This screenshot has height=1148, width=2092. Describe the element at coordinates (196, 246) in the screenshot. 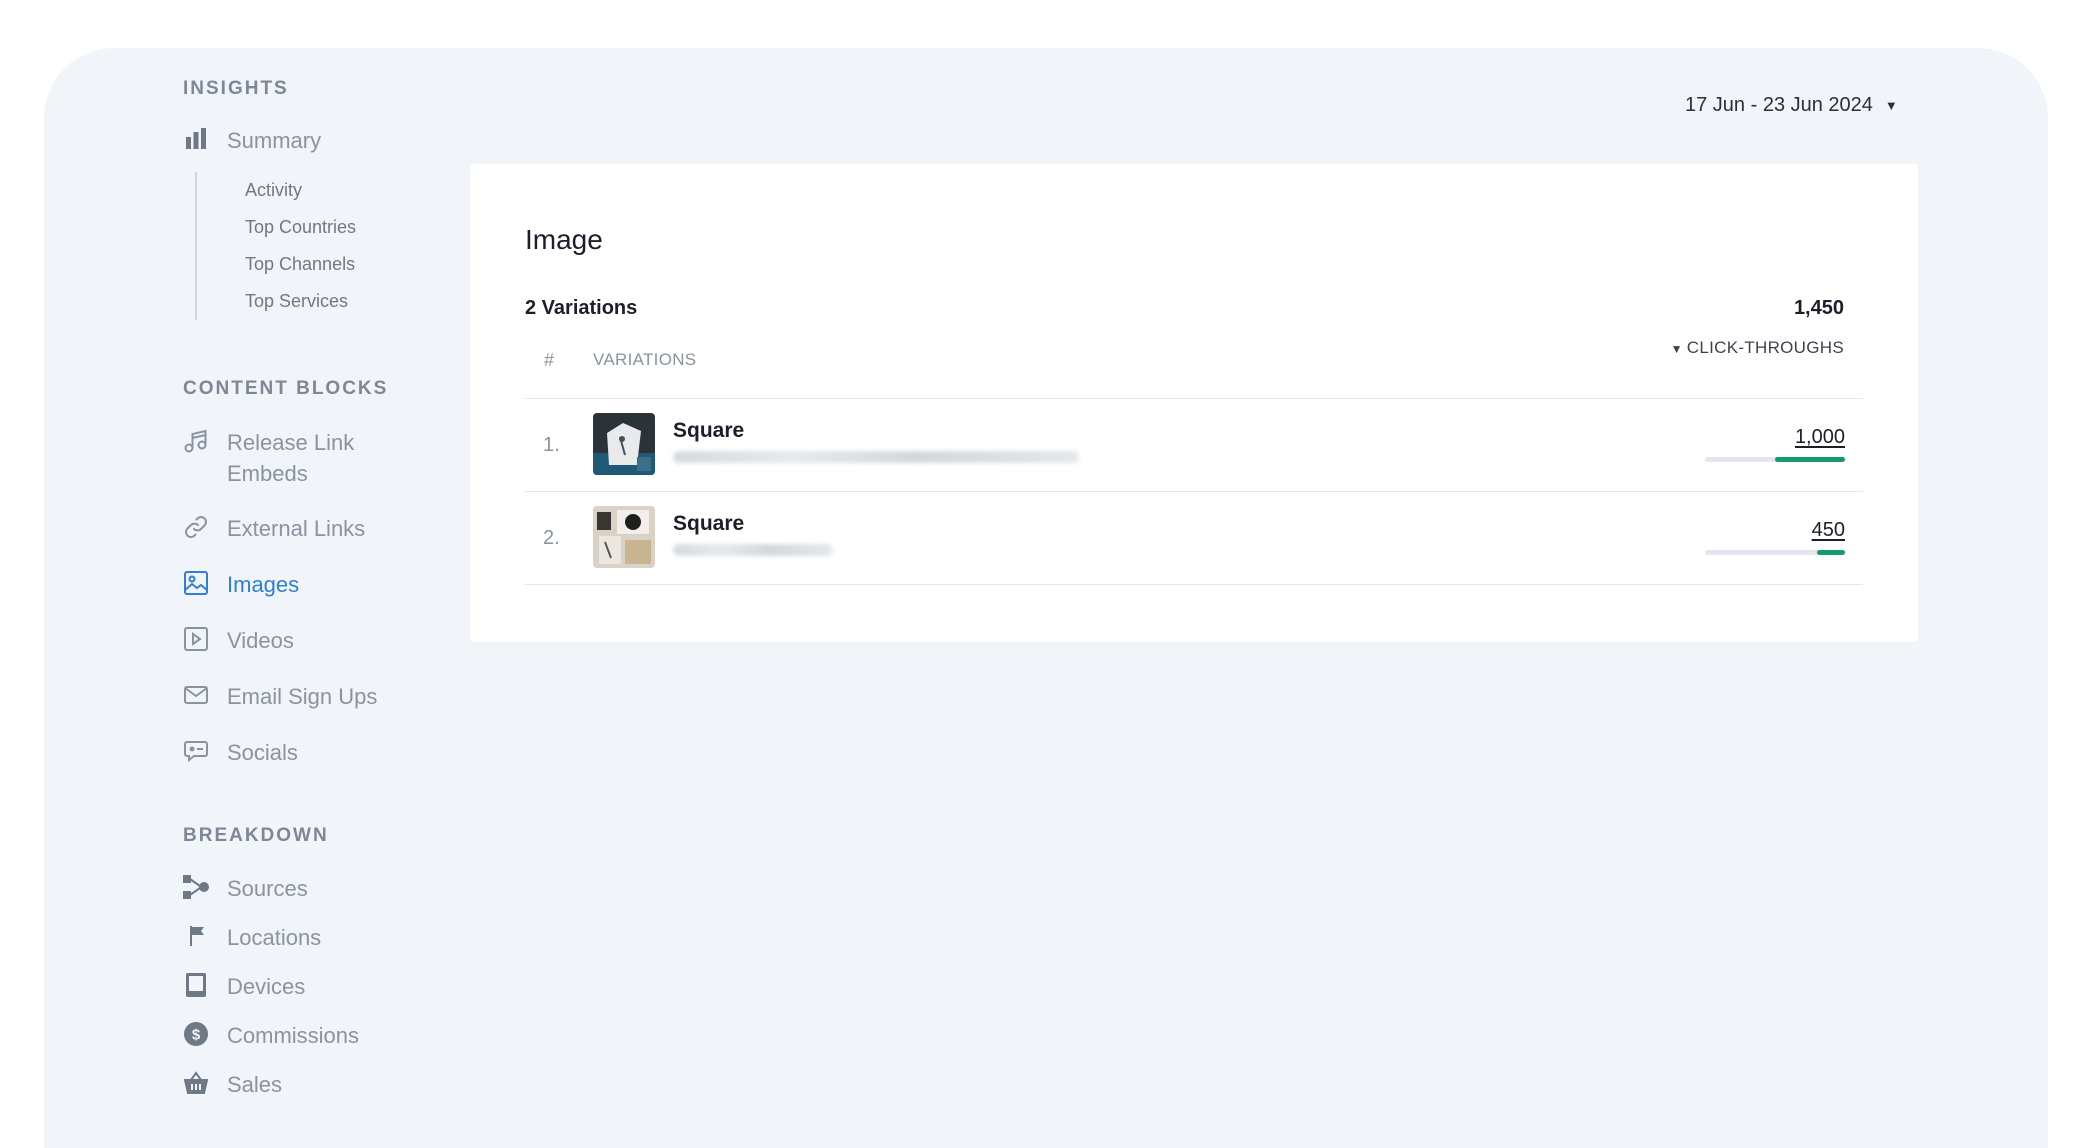

I see `submenu-rail` at that location.